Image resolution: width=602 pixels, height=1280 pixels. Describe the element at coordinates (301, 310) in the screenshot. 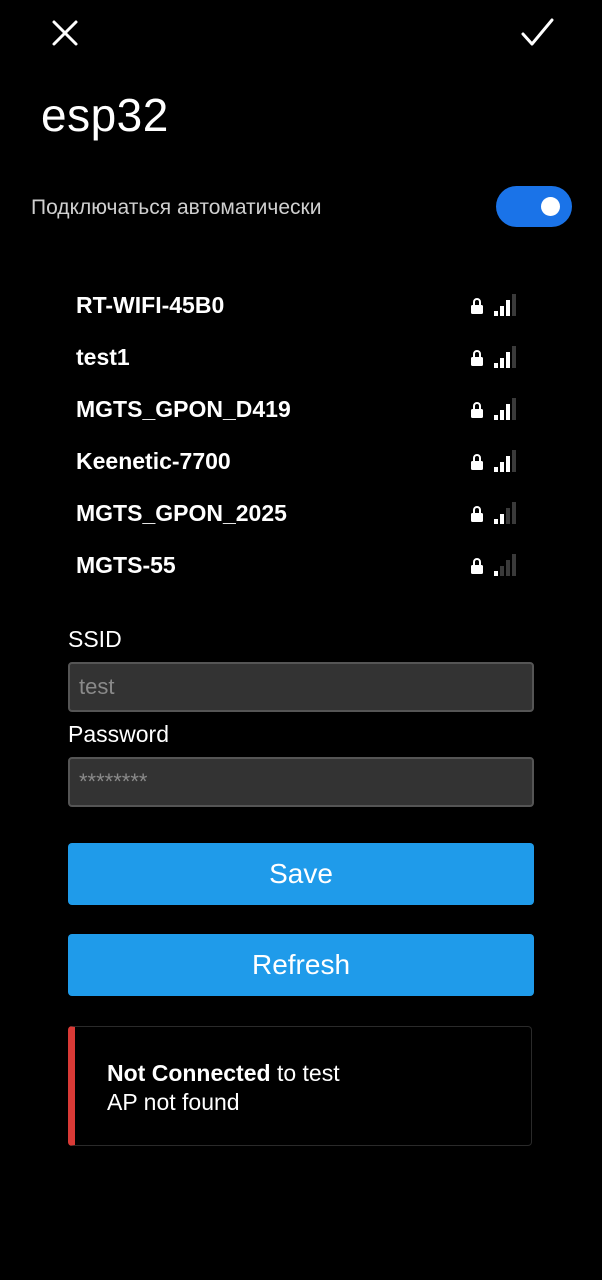

I see `network-item: RT-WIFI-45B0` at that location.